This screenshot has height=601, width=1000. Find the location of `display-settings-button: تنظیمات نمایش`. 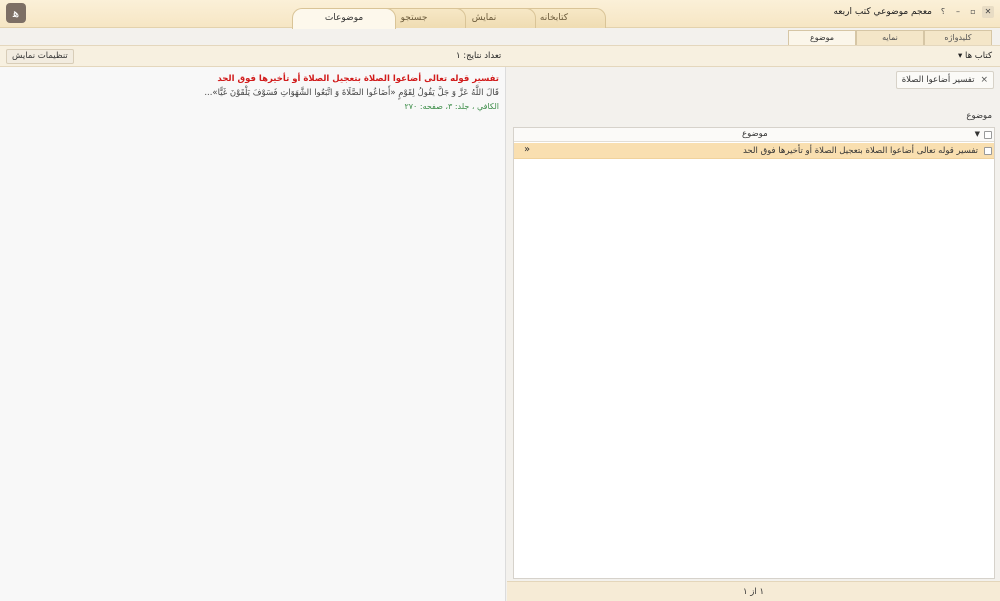

display-settings-button: تنظیمات نمایش is located at coordinates (40, 56).